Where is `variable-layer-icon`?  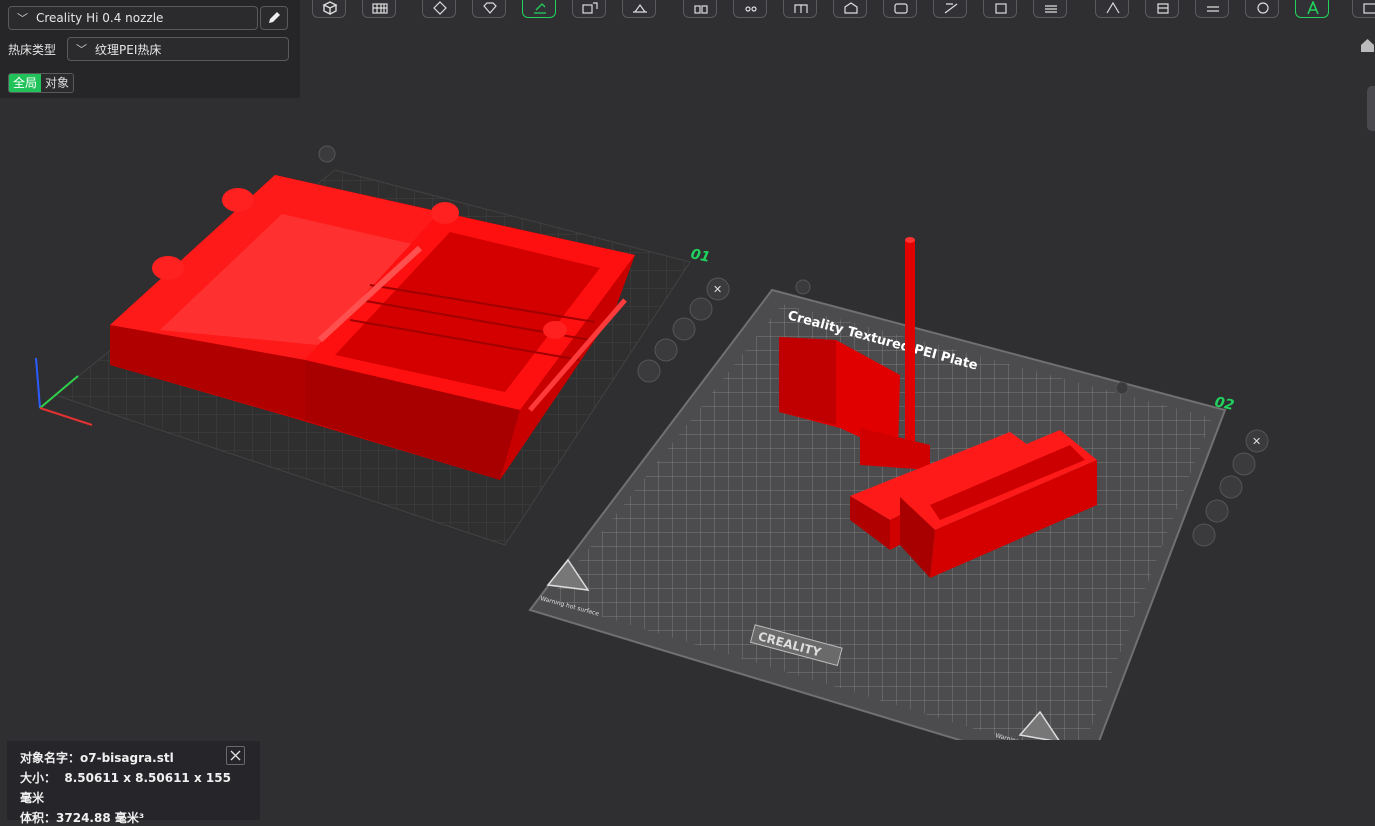 variable-layer-icon is located at coordinates (1051, 9).